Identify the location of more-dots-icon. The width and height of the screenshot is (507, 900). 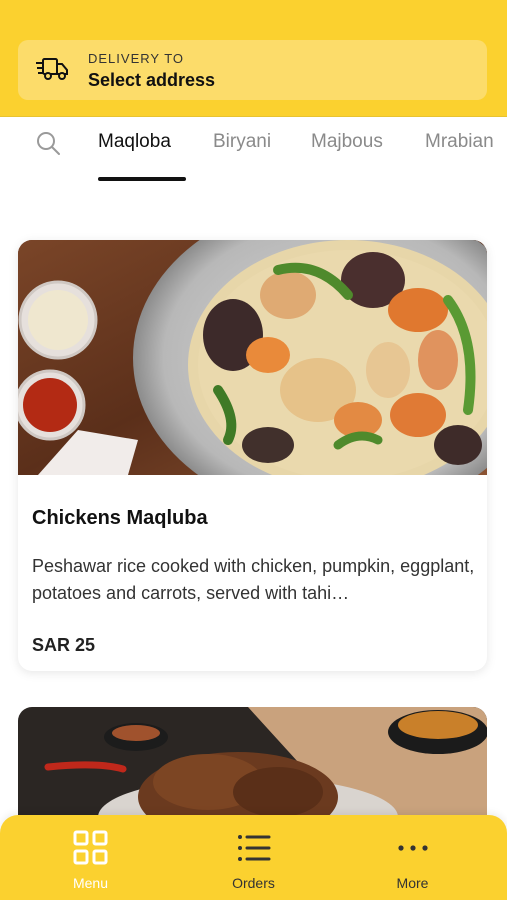
(413, 848).